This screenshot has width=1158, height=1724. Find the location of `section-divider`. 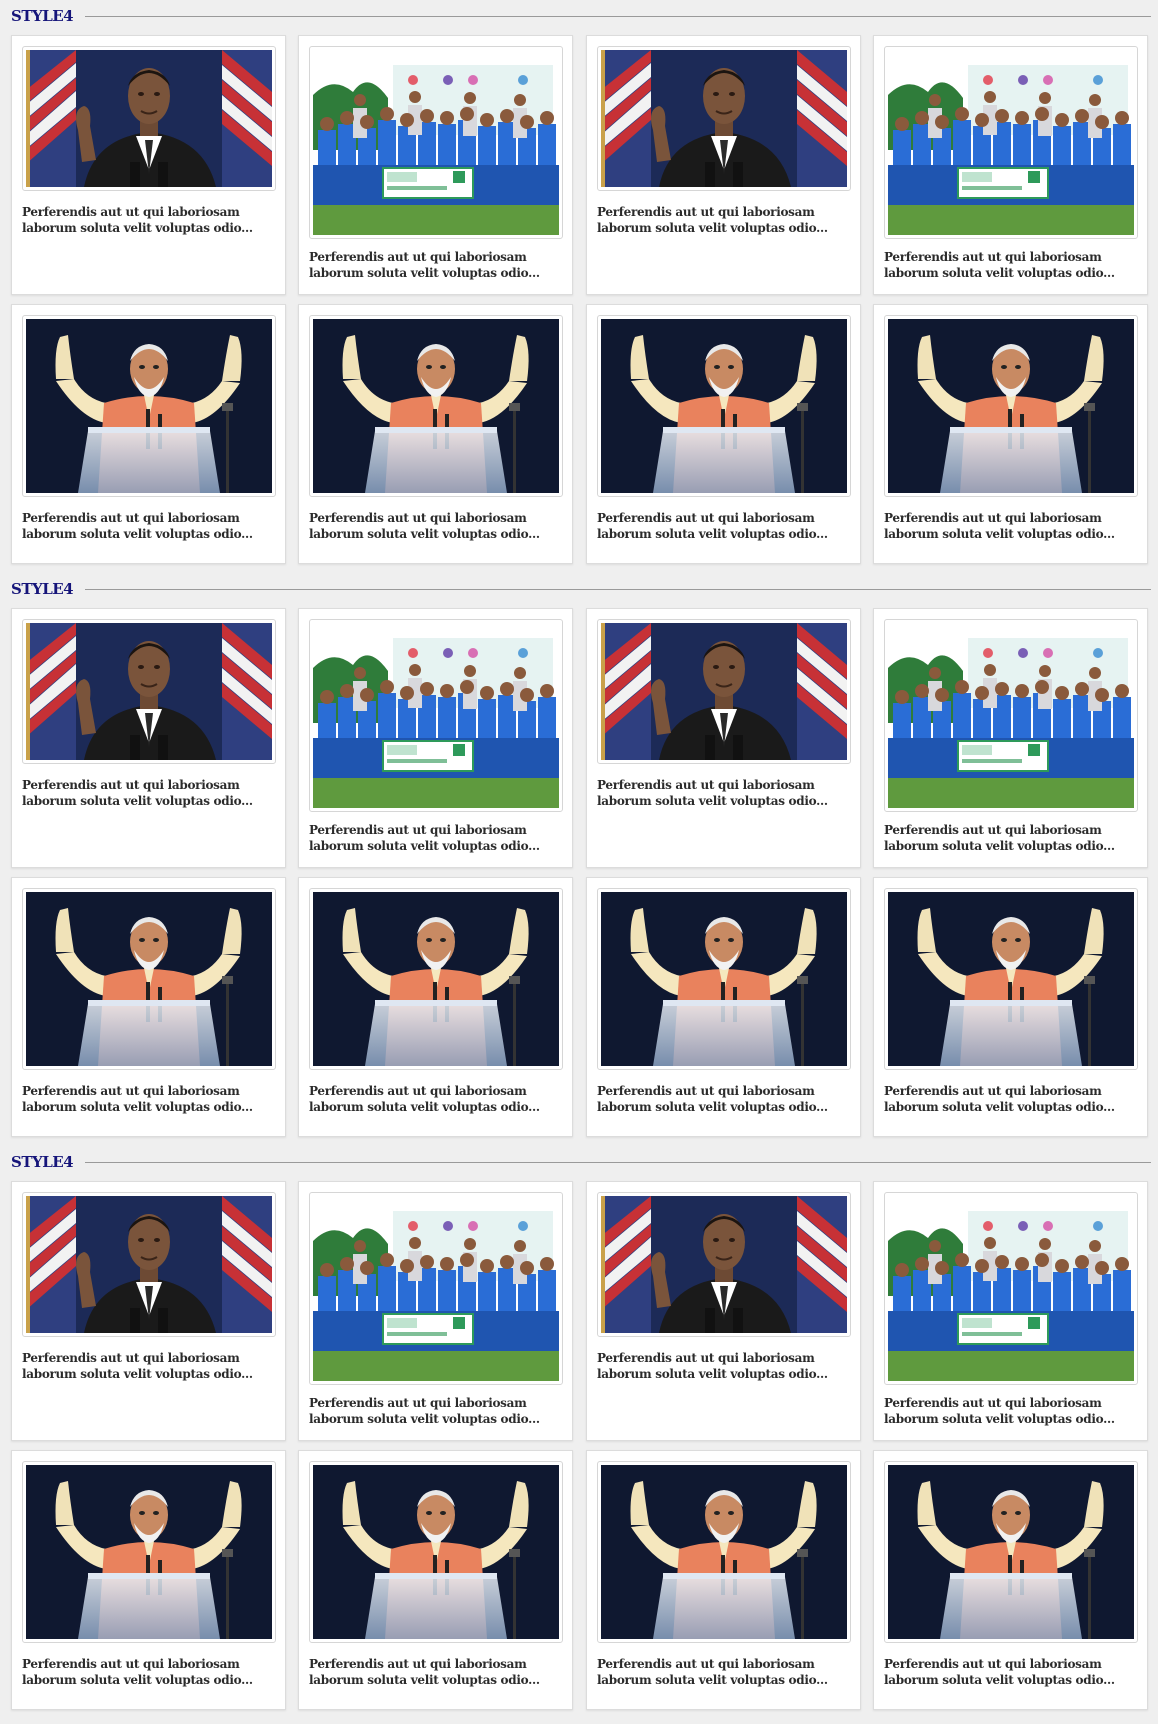

section-divider is located at coordinates (618, 589).